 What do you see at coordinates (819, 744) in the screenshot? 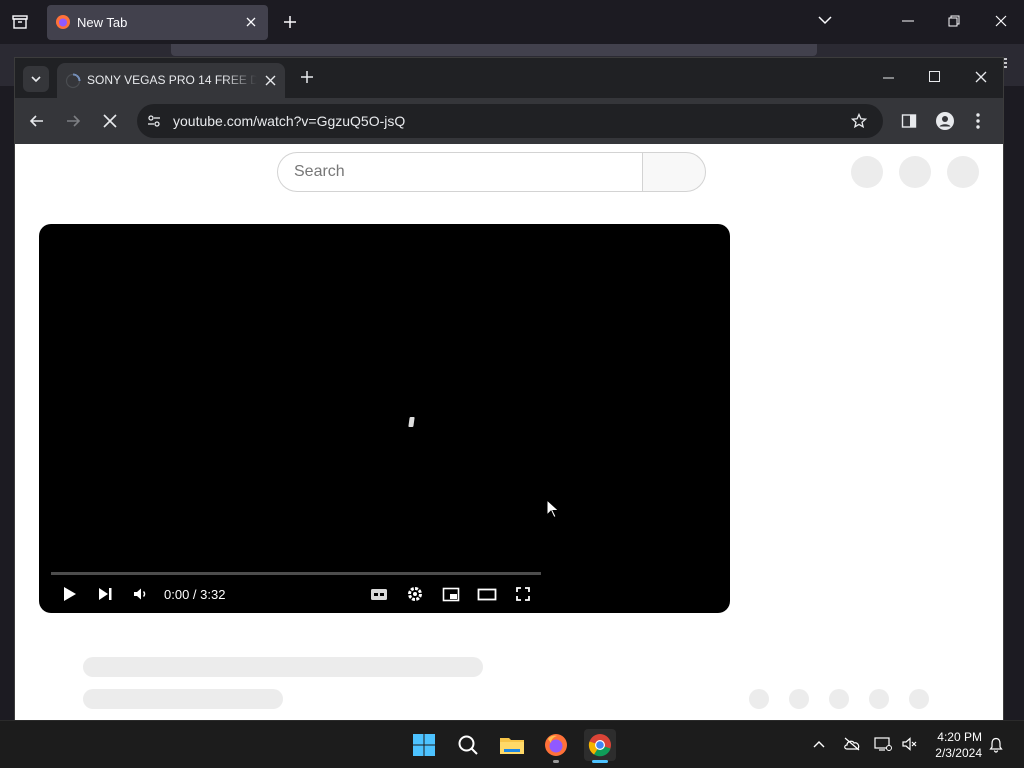
I see `show-hidden-icons-chevron-icon` at bounding box center [819, 744].